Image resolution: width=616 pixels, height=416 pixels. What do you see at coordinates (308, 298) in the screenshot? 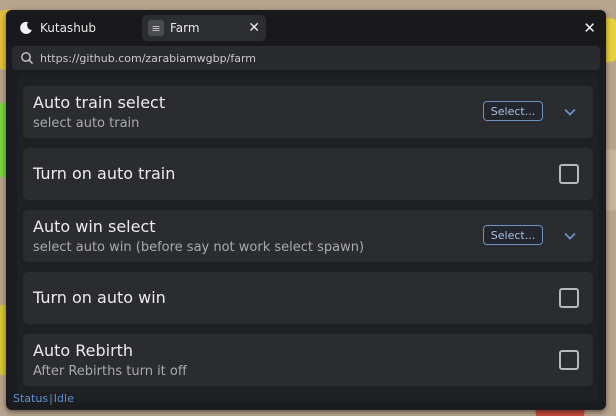
I see `option-turn-on-auto-win: Turn on auto win` at bounding box center [308, 298].